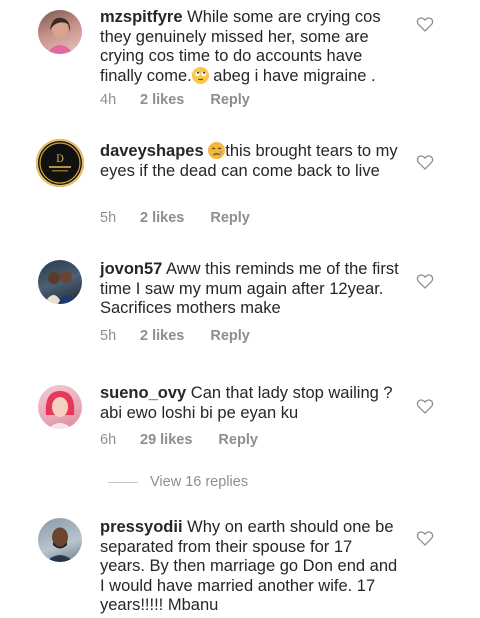 This screenshot has width=480, height=618. What do you see at coordinates (60, 159) in the screenshot?
I see `svg-text: D` at bounding box center [60, 159].